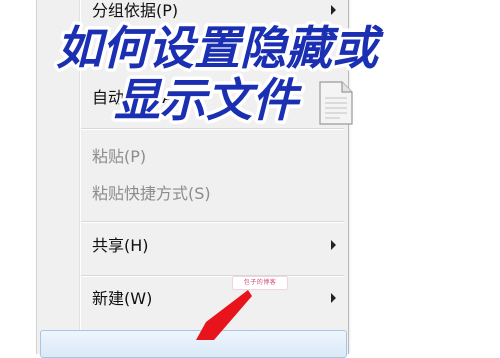 This screenshot has height=358, width=500. I want to click on menu-item-auto-arrange: 自动排列(A), so click(192, 98).